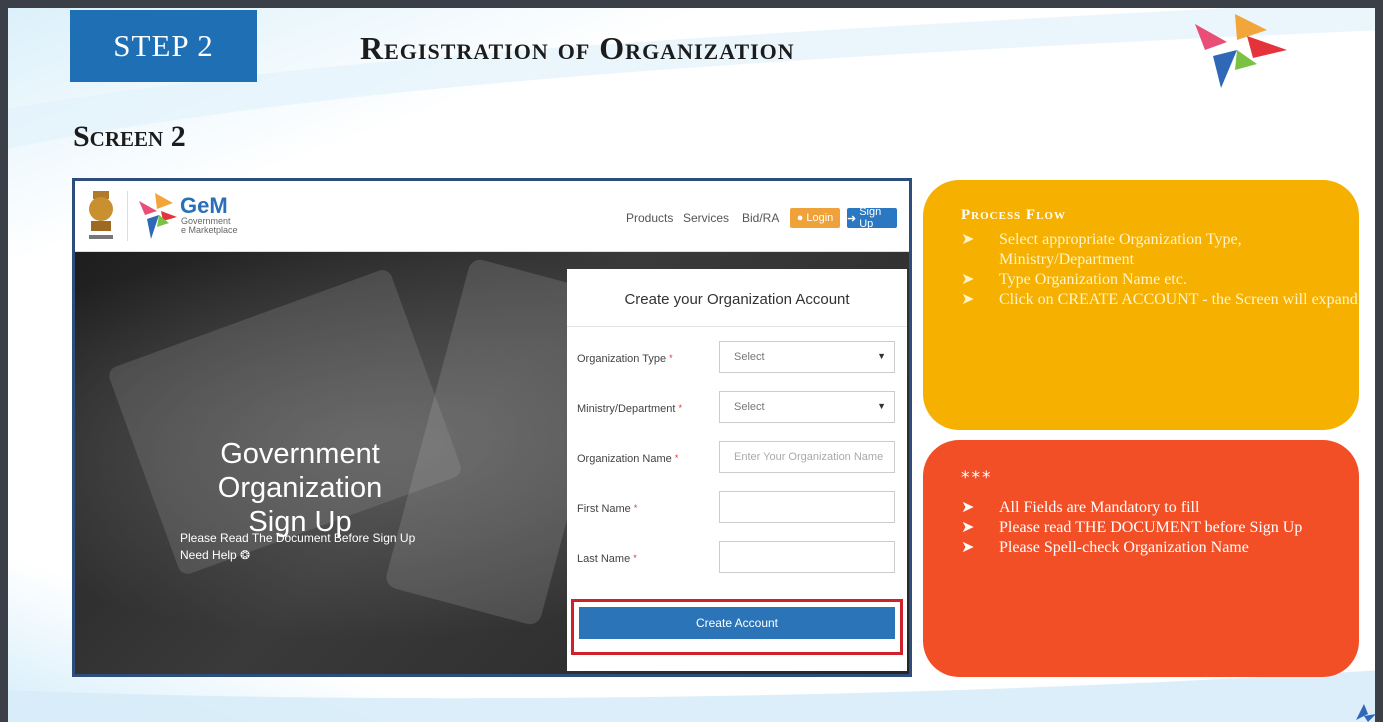 The height and width of the screenshot is (722, 1383). Describe the element at coordinates (628, 459) in the screenshot. I see `org-name-label: Organization Name *` at that location.